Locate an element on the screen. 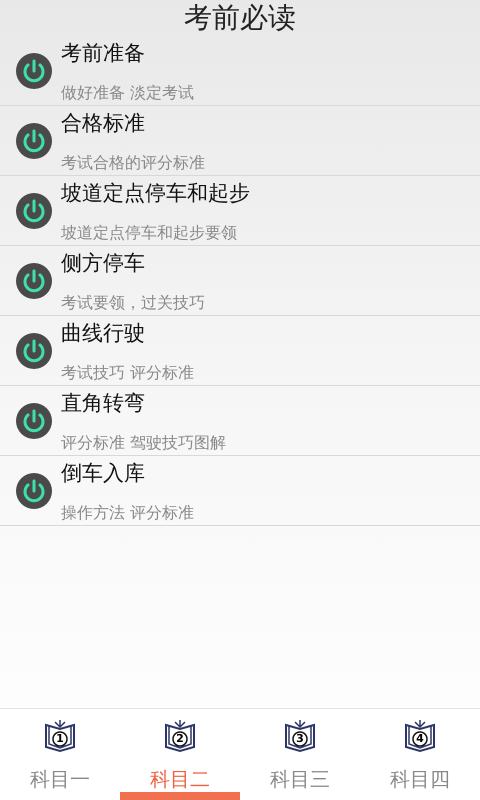 The width and height of the screenshot is (480, 800). book-number: 2 is located at coordinates (180, 739).